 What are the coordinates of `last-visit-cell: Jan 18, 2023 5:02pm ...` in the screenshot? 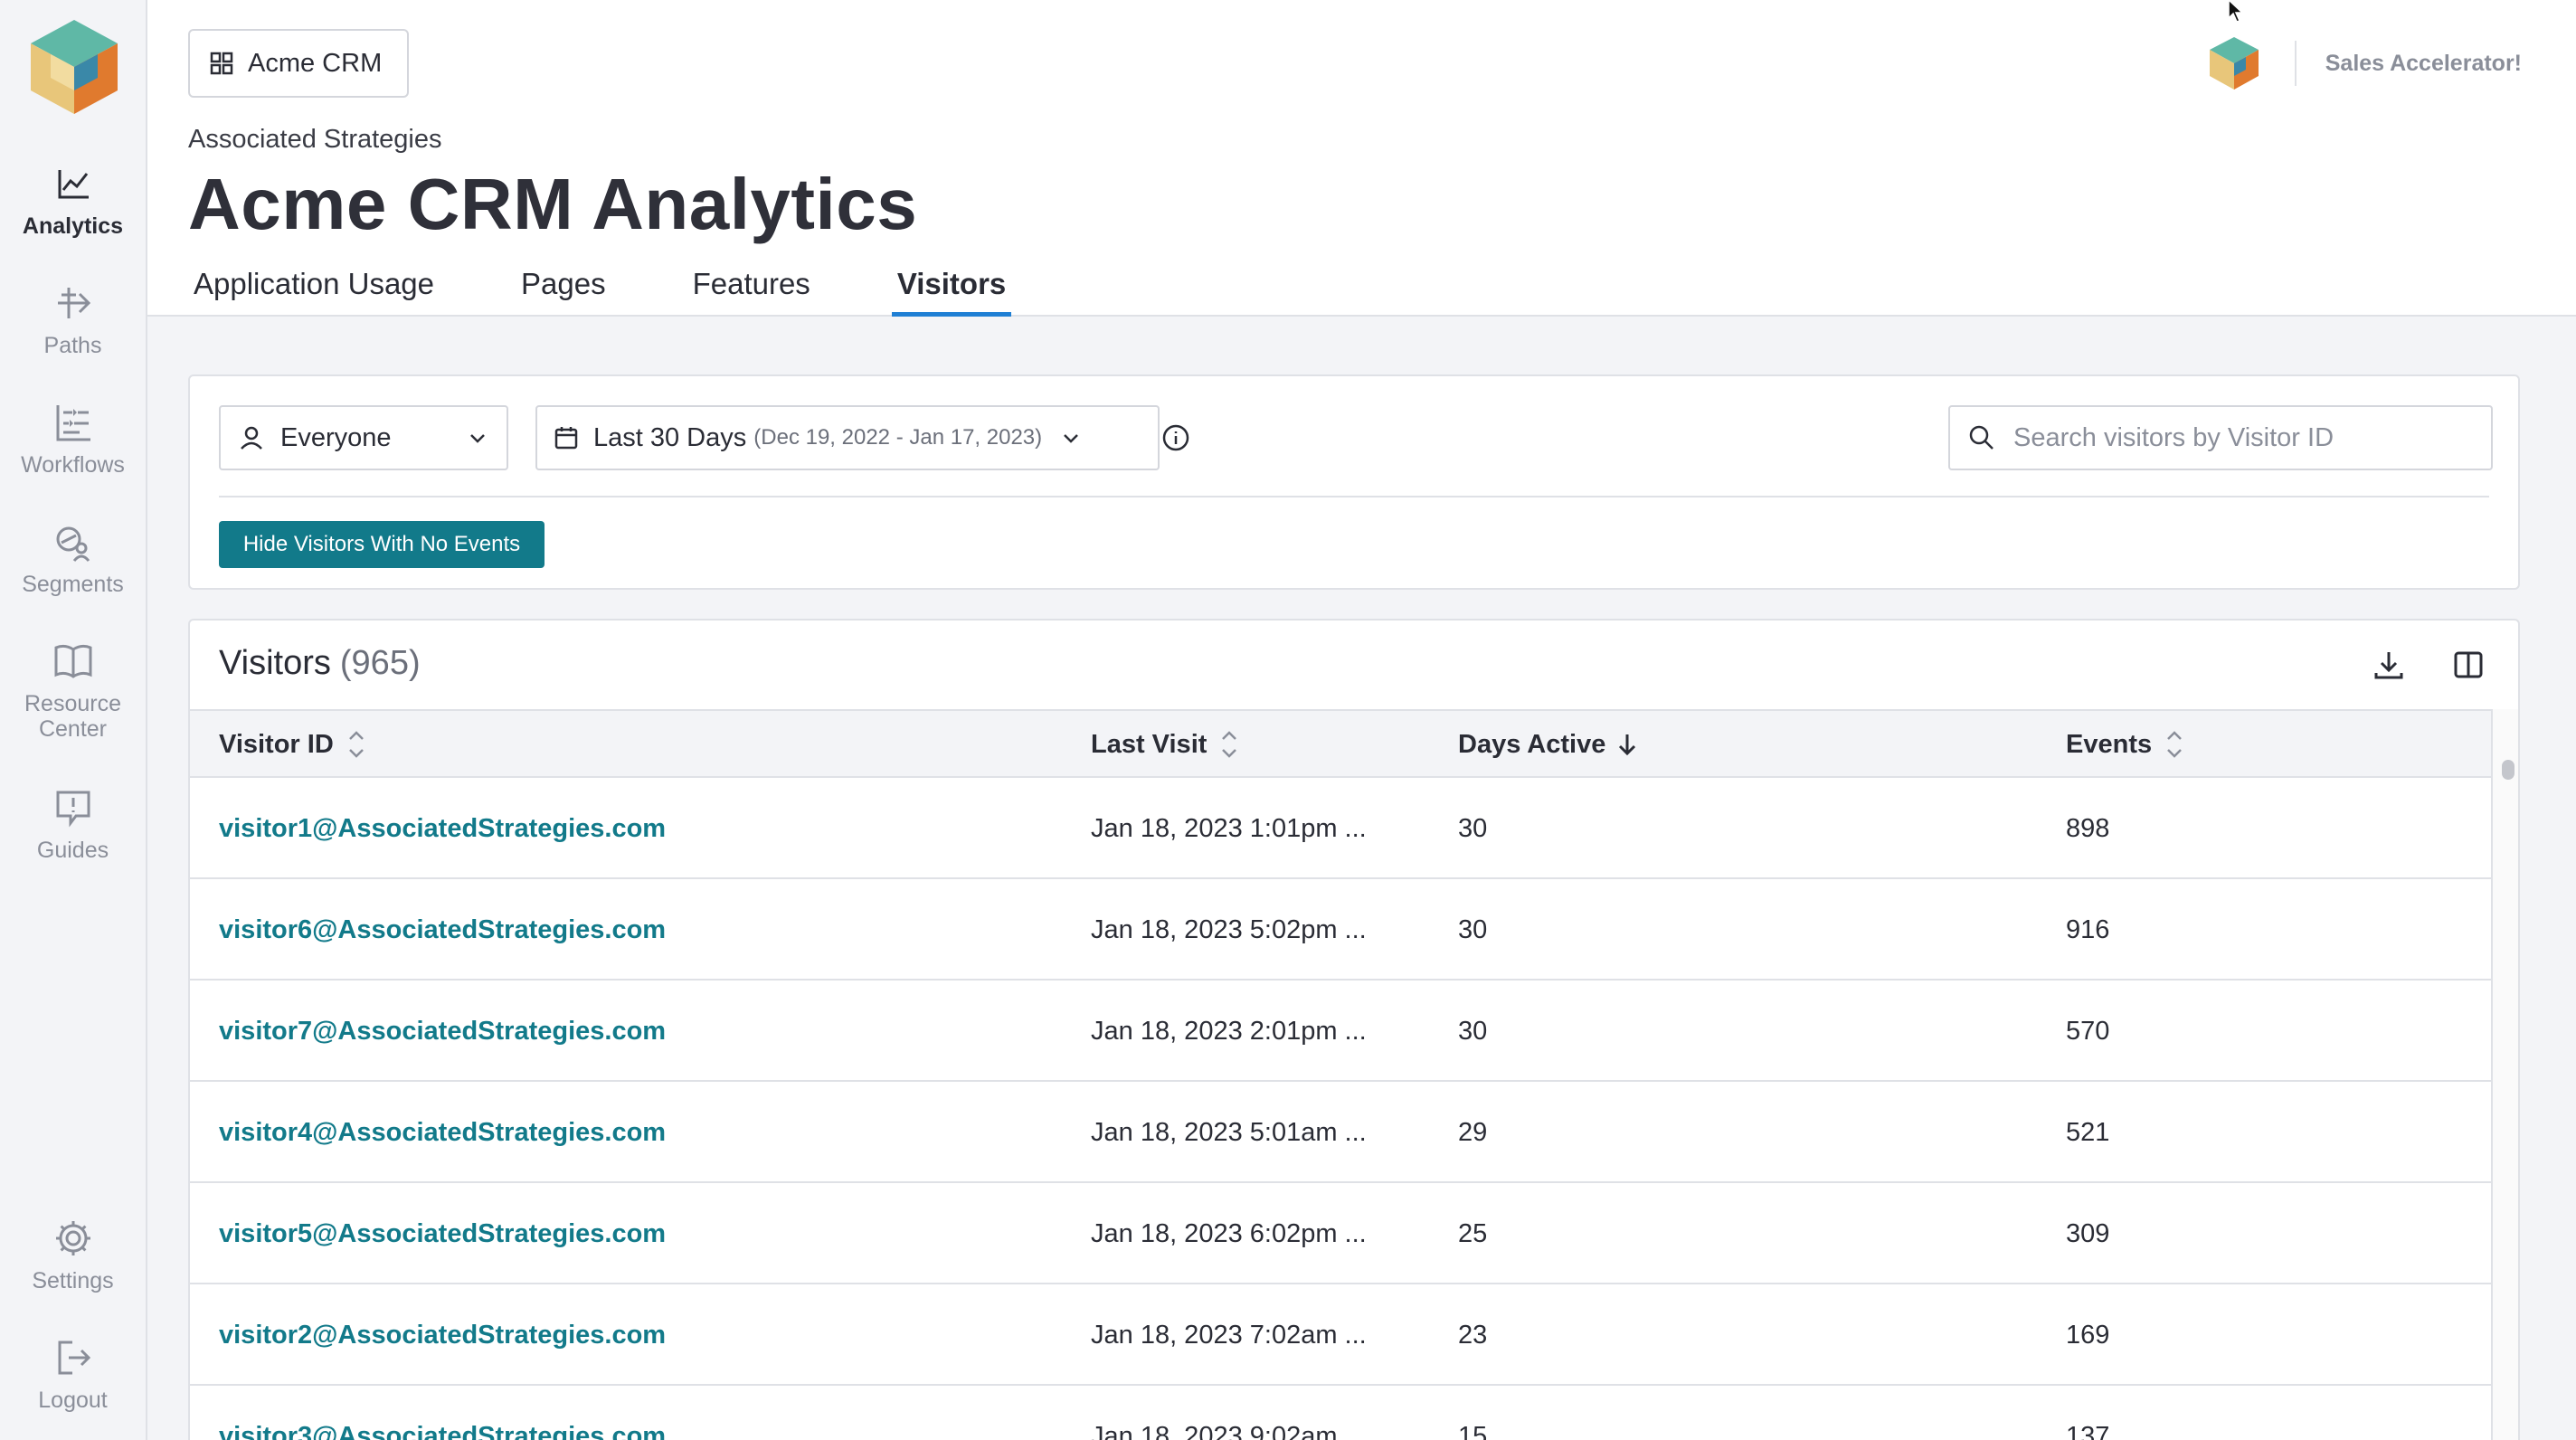 It's located at (1229, 930).